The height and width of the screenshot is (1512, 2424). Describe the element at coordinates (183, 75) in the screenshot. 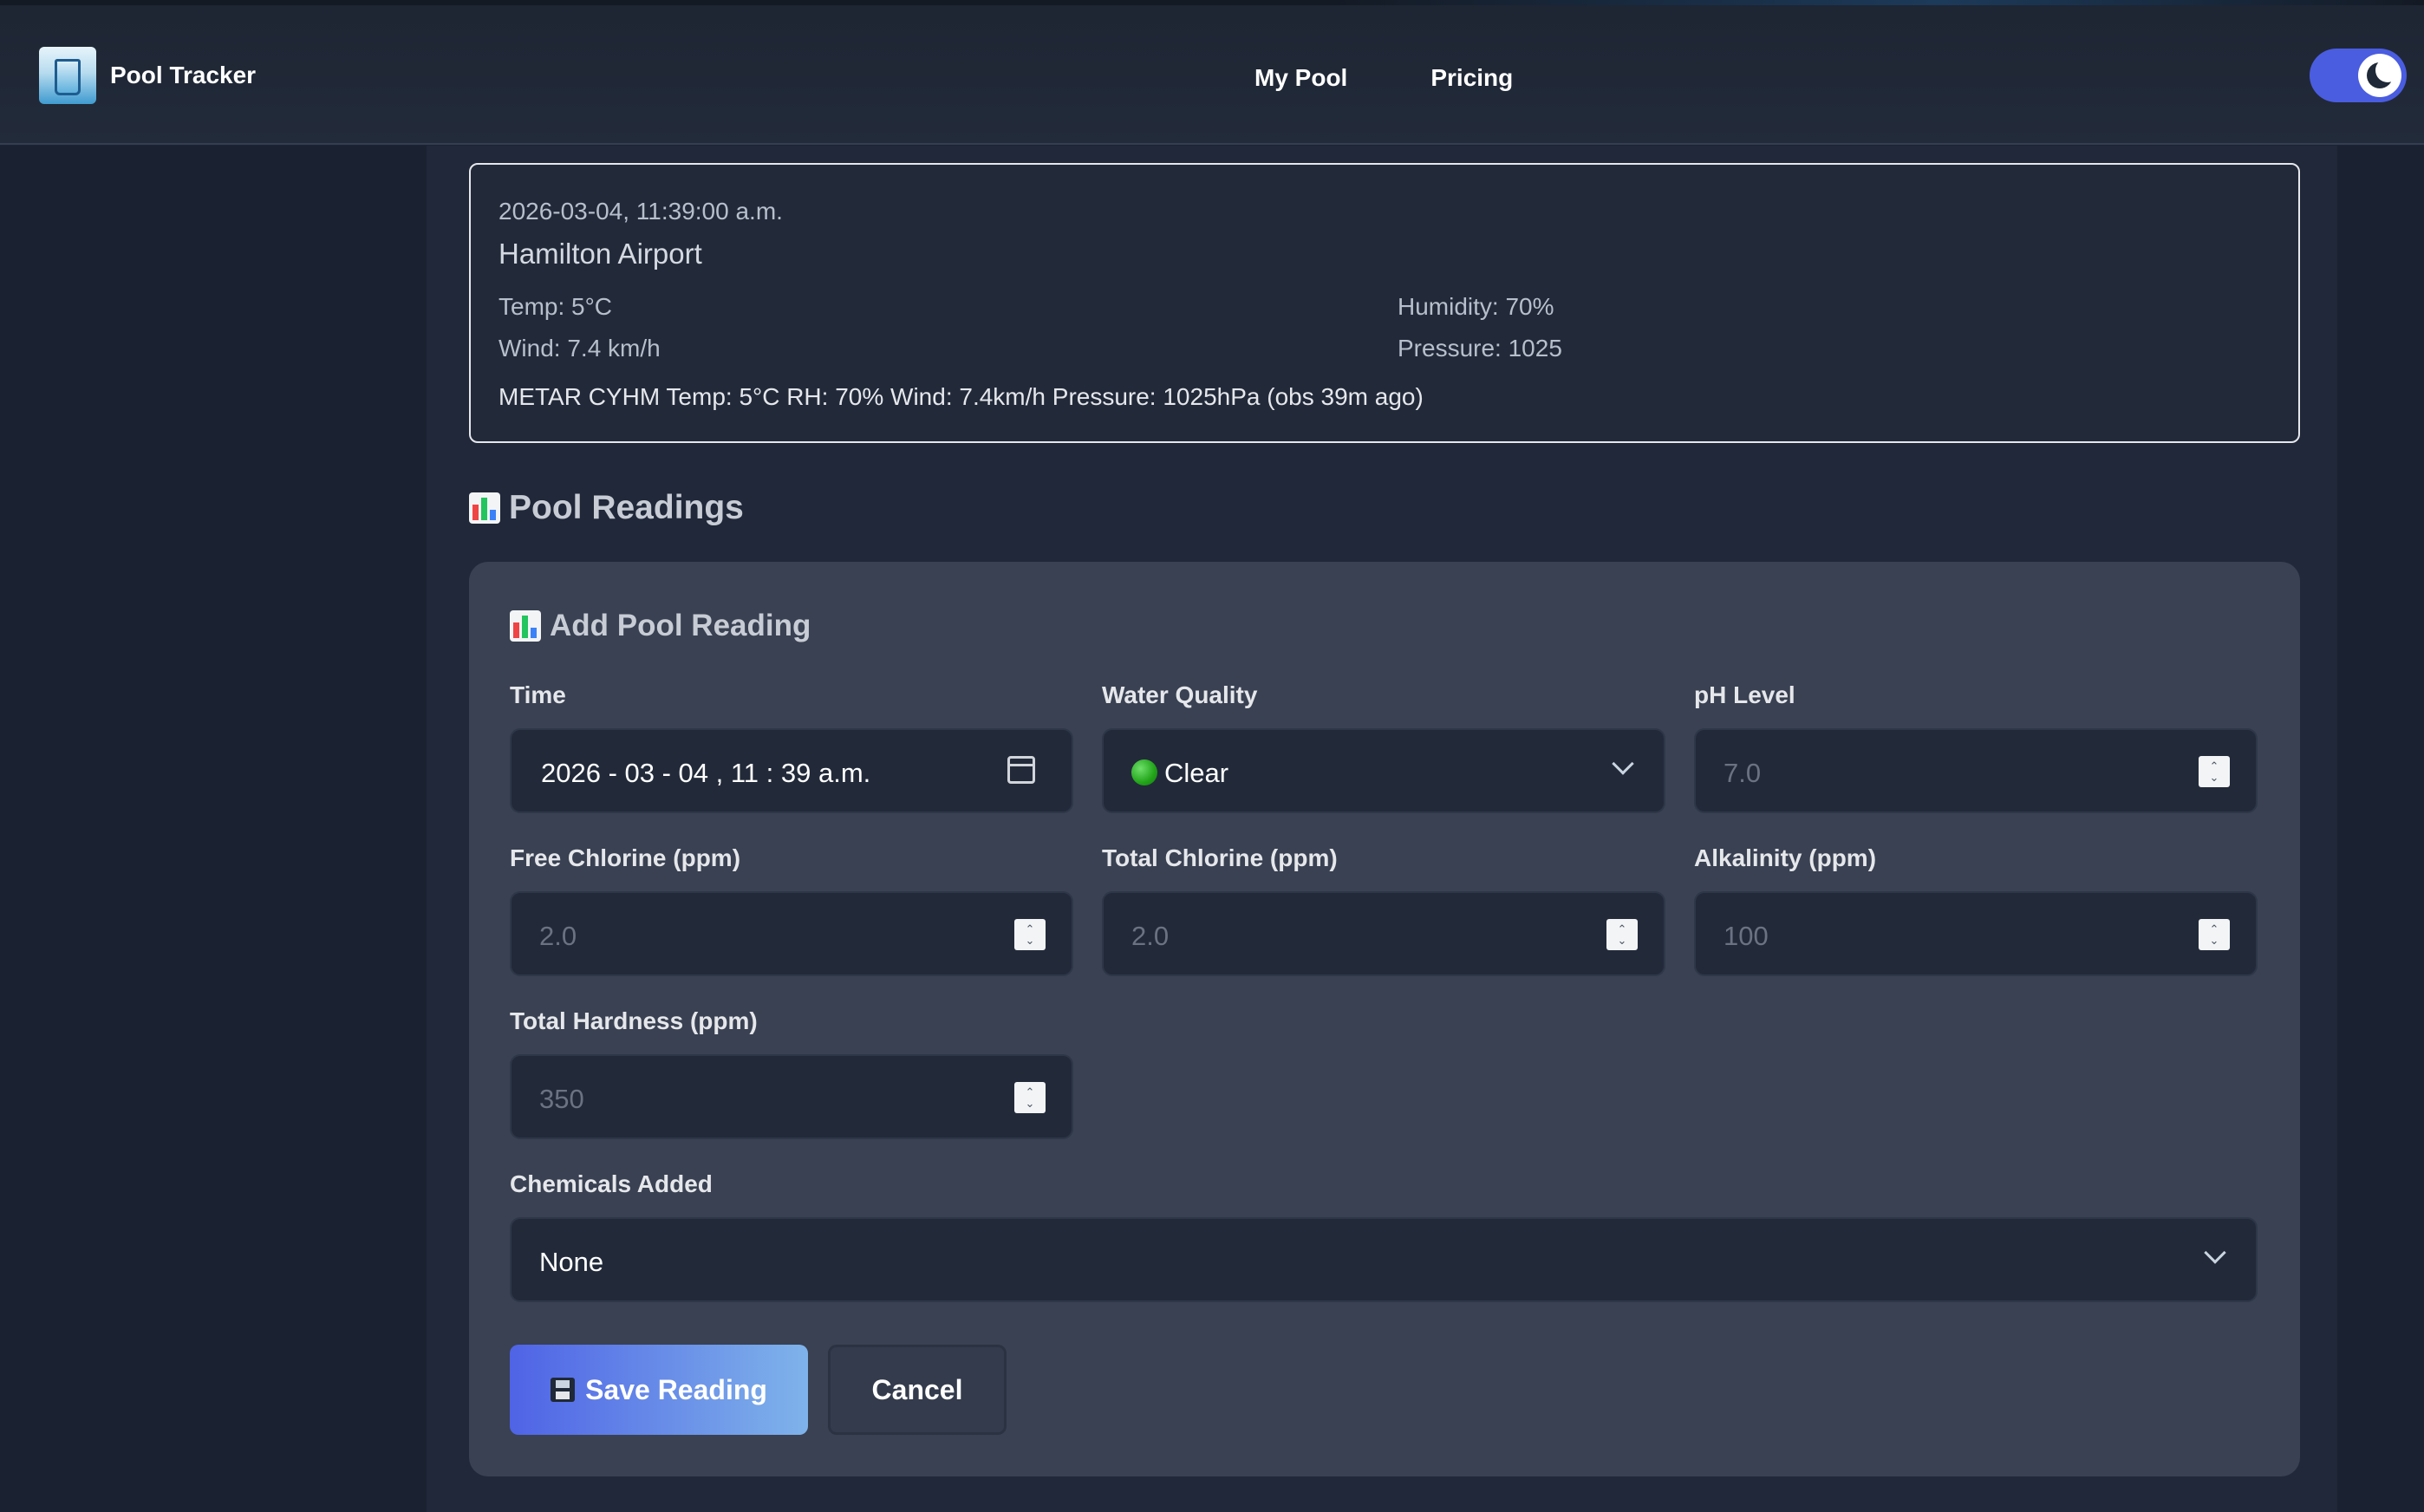

I see `app-name: Pool Tracker` at that location.